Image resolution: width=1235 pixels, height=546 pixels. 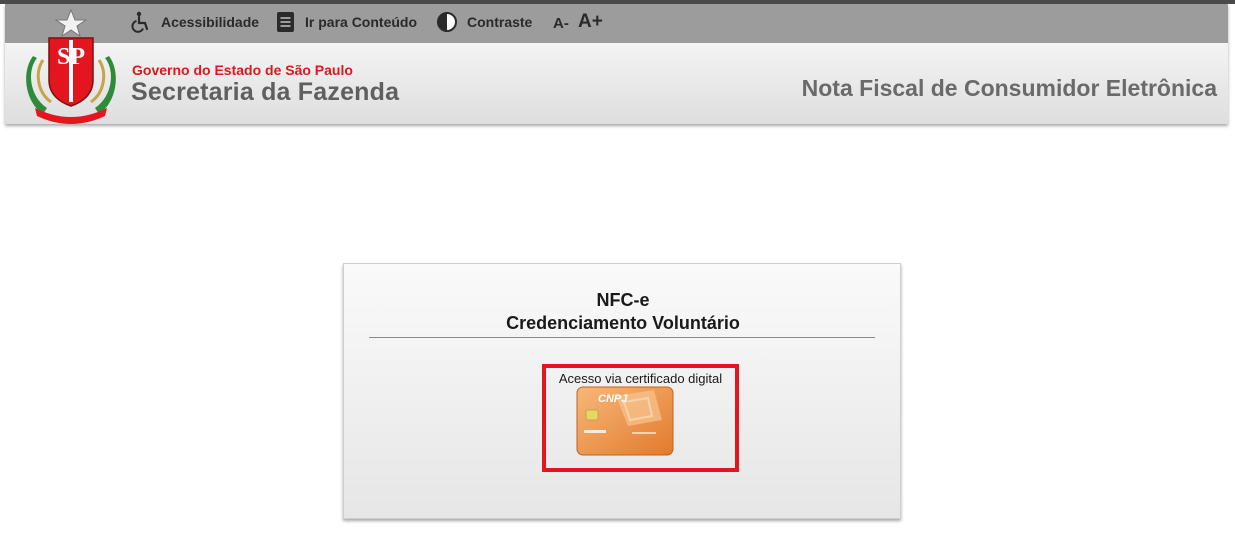 I want to click on system-title: Nota Fiscal de Consumidor Eletrônica, so click(x=1009, y=88).